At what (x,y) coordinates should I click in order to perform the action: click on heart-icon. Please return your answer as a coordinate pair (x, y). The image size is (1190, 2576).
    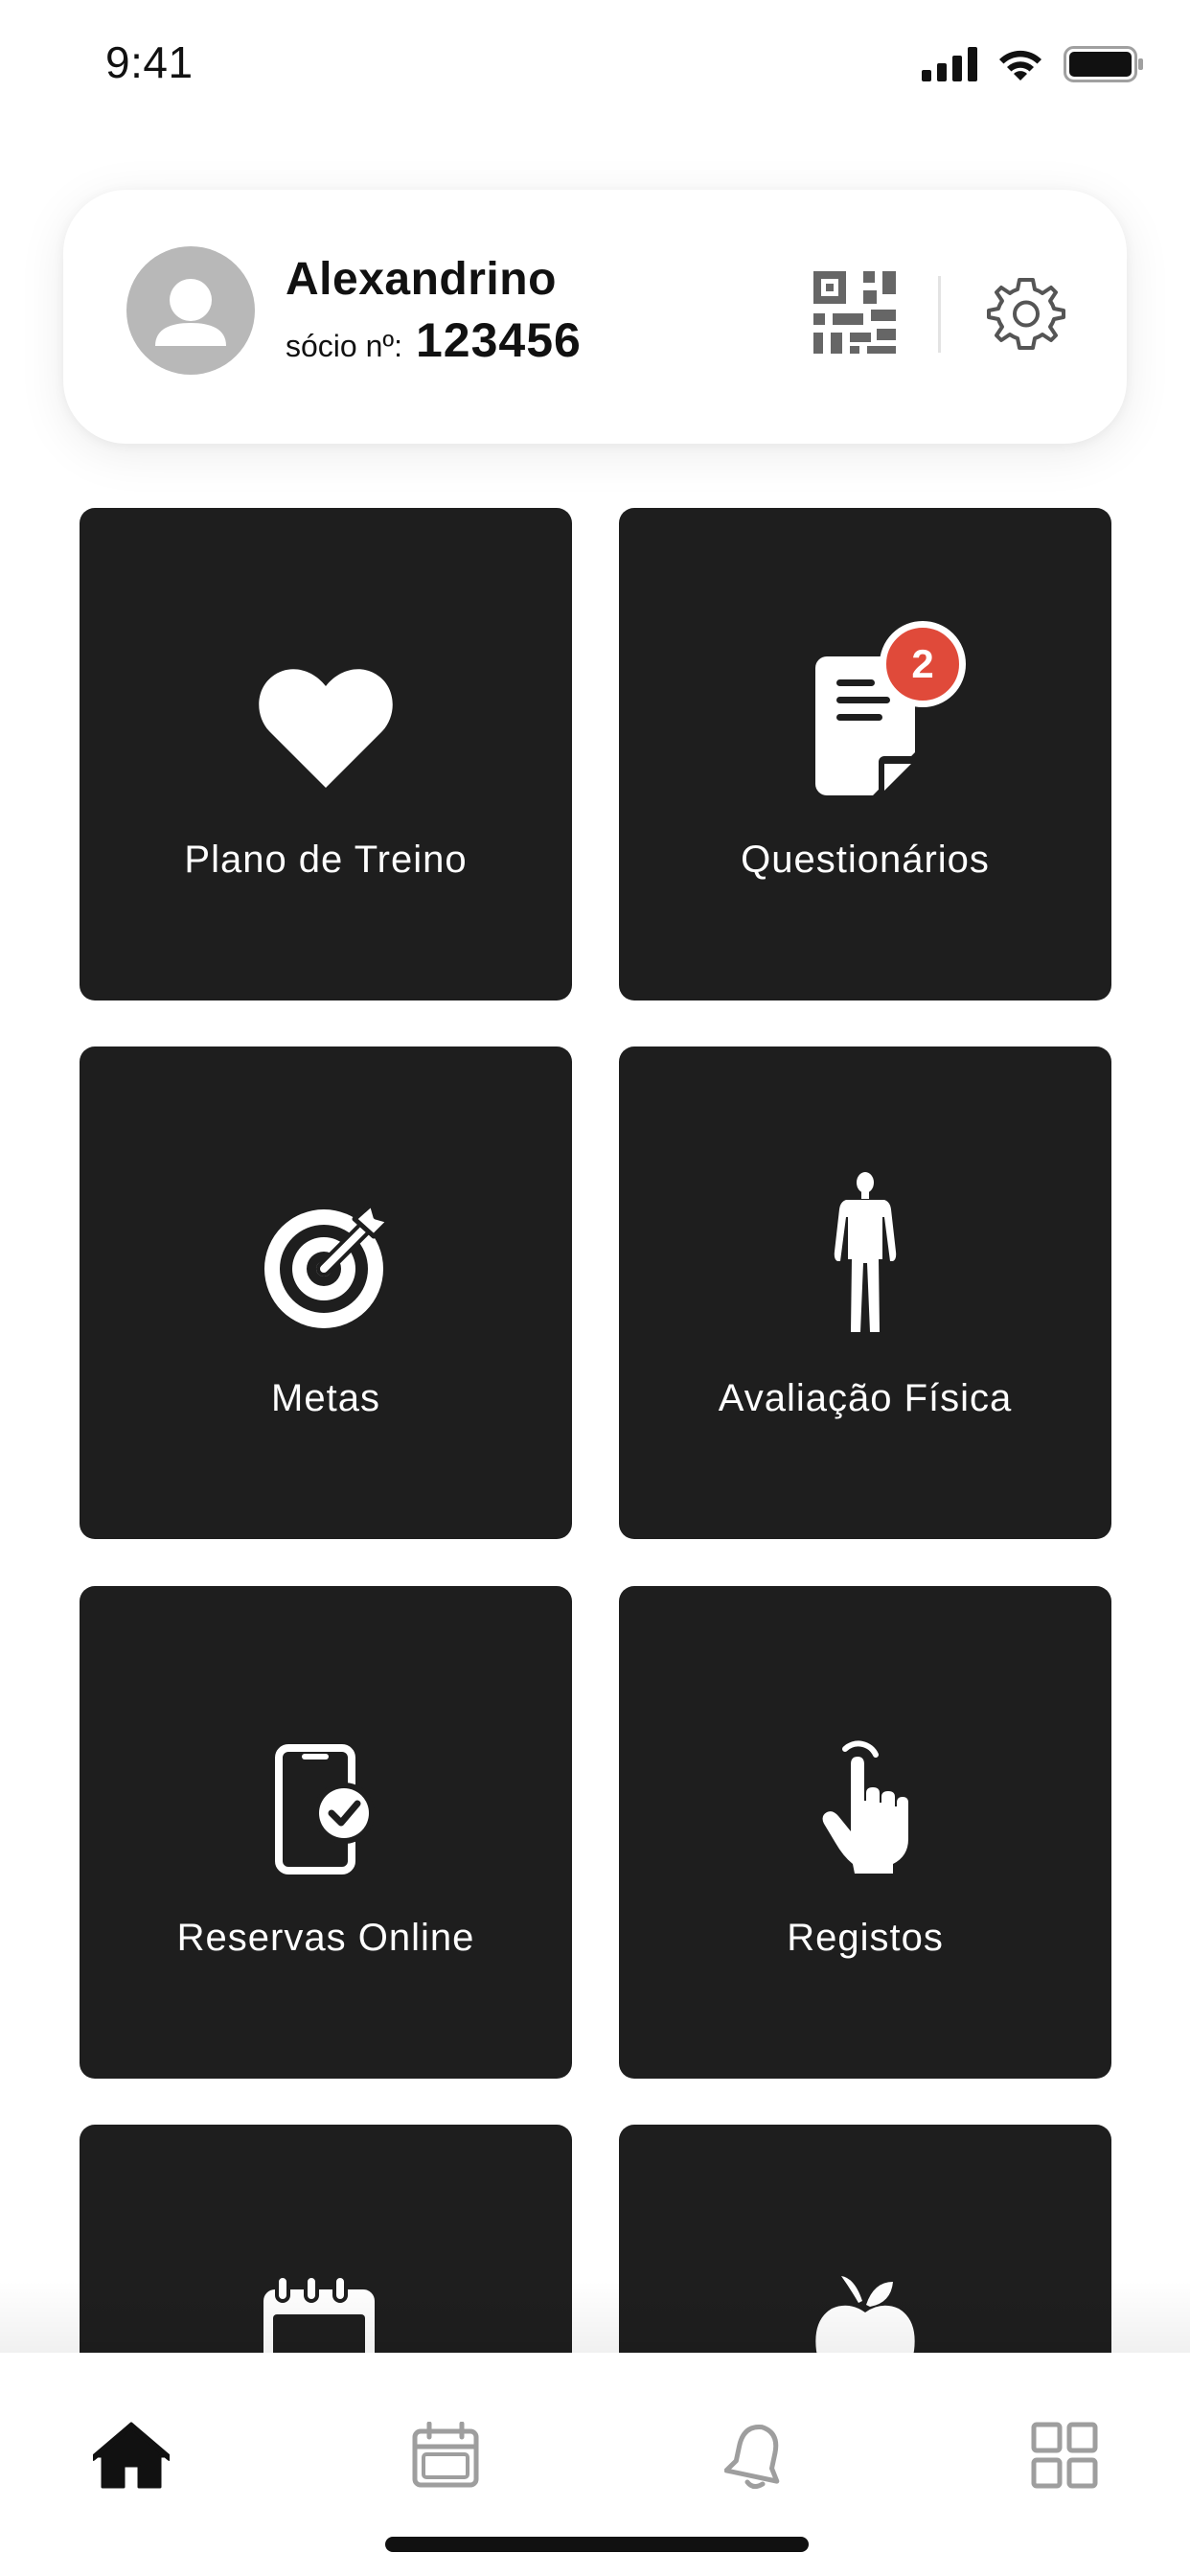
    Looking at the image, I should click on (326, 728).